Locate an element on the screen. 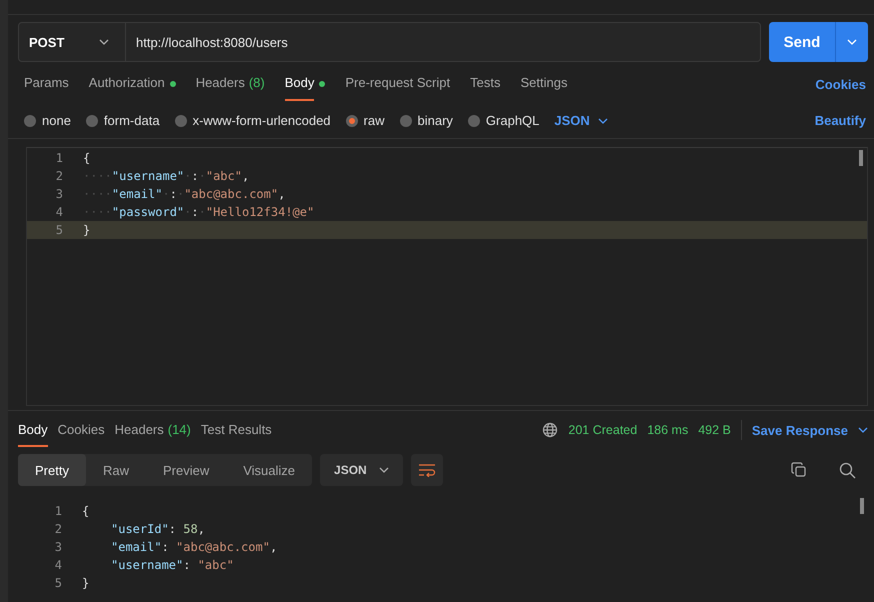  view-mode-tab: Pretty is located at coordinates (52, 470).